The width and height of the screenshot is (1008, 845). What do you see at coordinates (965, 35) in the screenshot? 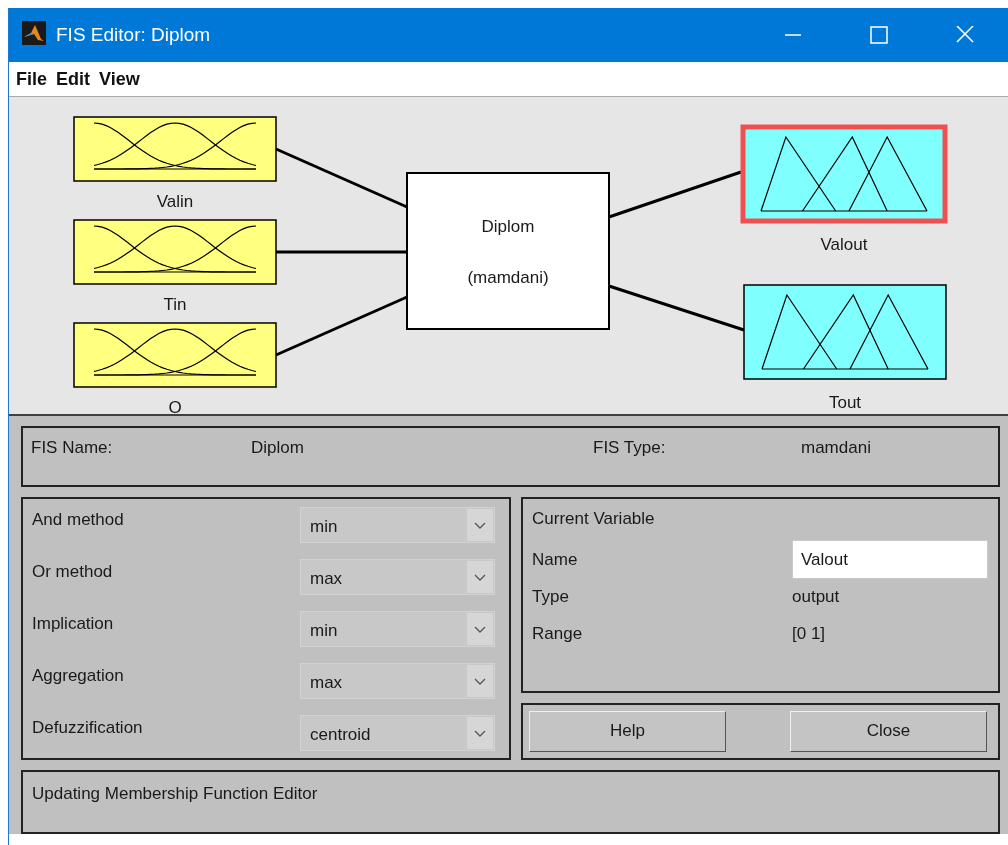
I see `close-icon` at bounding box center [965, 35].